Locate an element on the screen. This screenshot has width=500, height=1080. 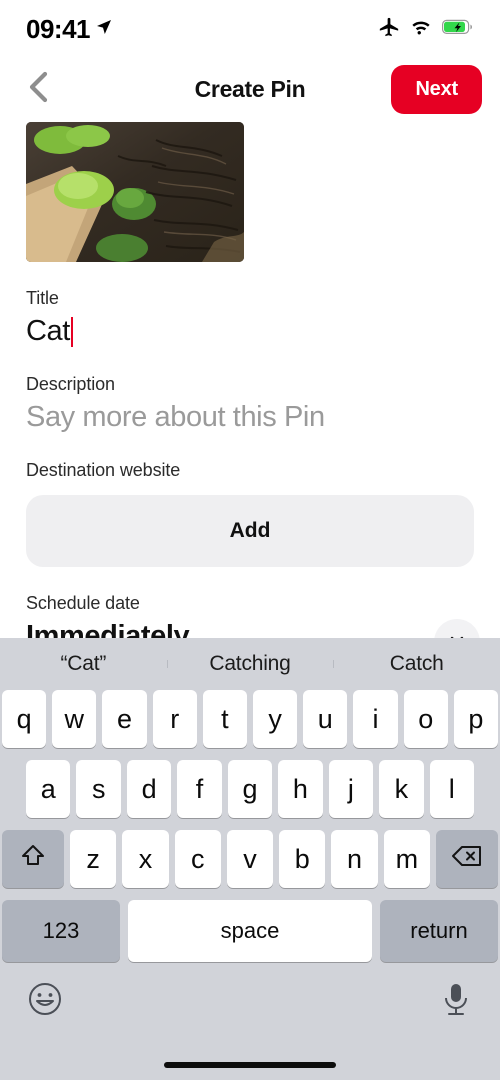
status-bar-left: 09:41 is located at coordinates (69, 29).